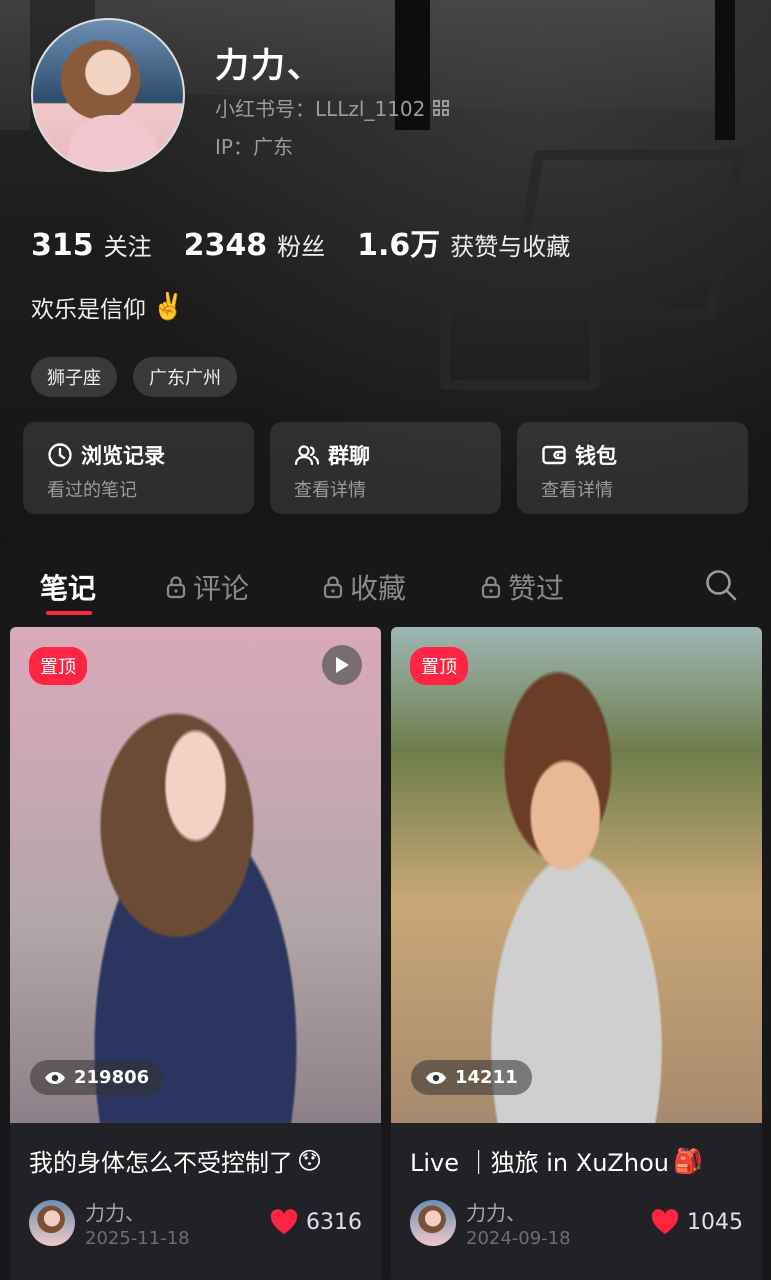 The image size is (771, 1280). What do you see at coordinates (112, 1077) in the screenshot?
I see `view-count-text: 219806` at bounding box center [112, 1077].